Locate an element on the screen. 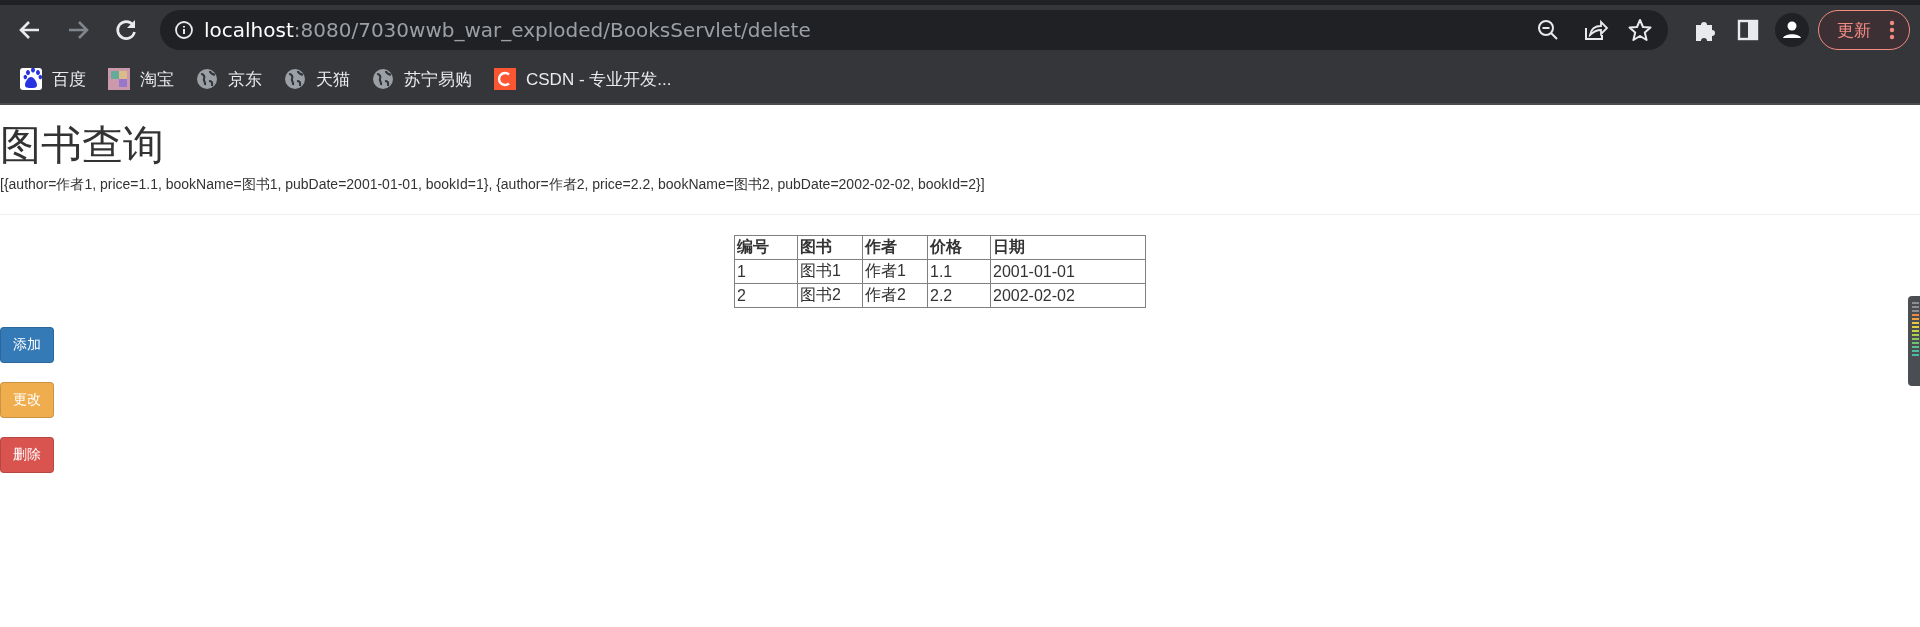  table-cell: 图书1 is located at coordinates (830, 271).